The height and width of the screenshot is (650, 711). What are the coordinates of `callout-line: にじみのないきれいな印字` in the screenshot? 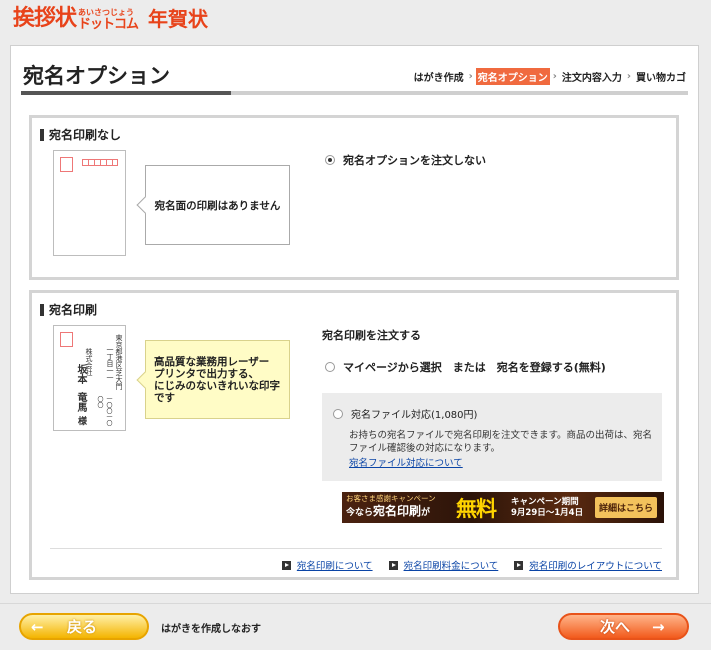 It's located at (217, 385).